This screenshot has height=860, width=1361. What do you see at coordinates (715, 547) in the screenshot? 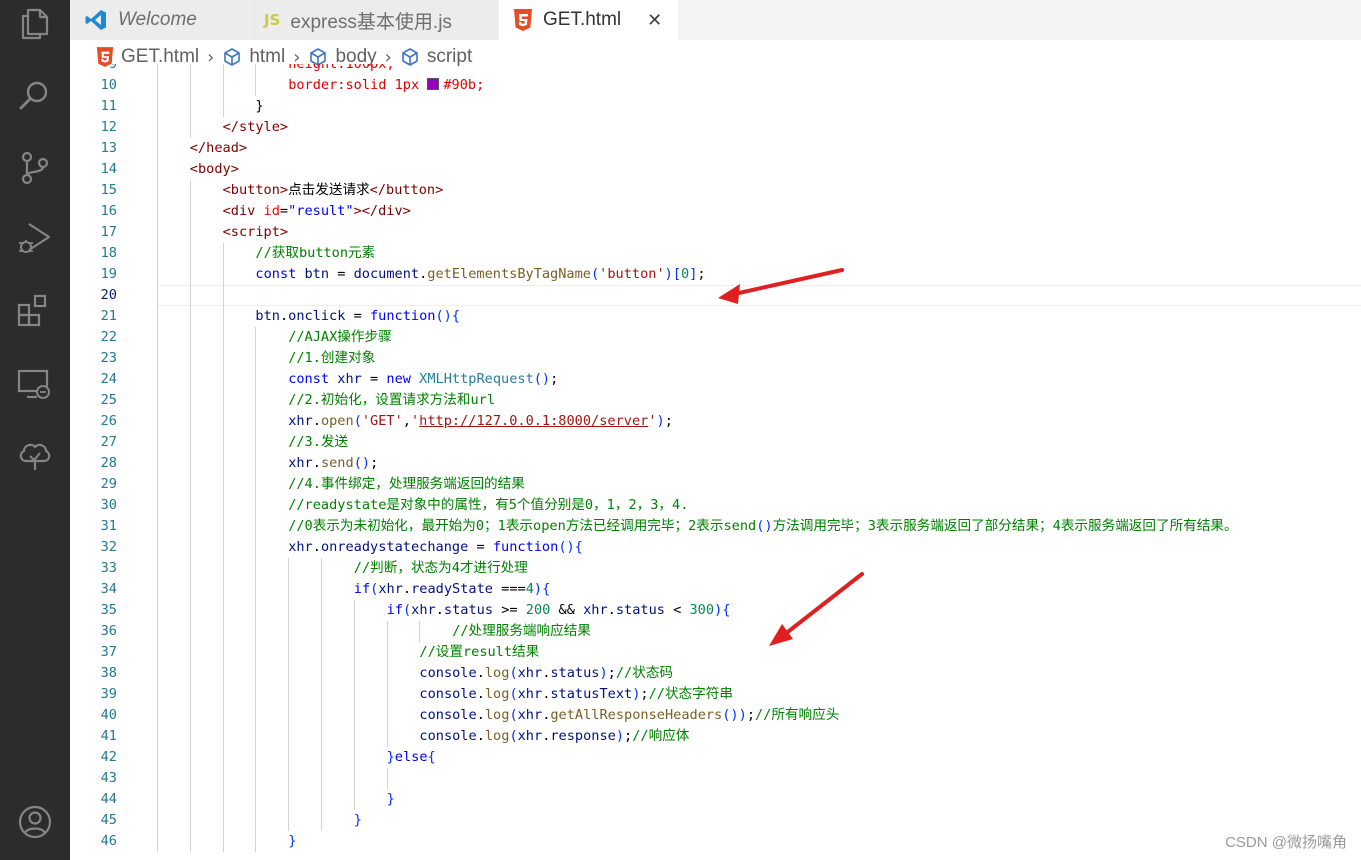
I see `code-line: 32 xhr.onreadystatechange = function(){` at bounding box center [715, 547].